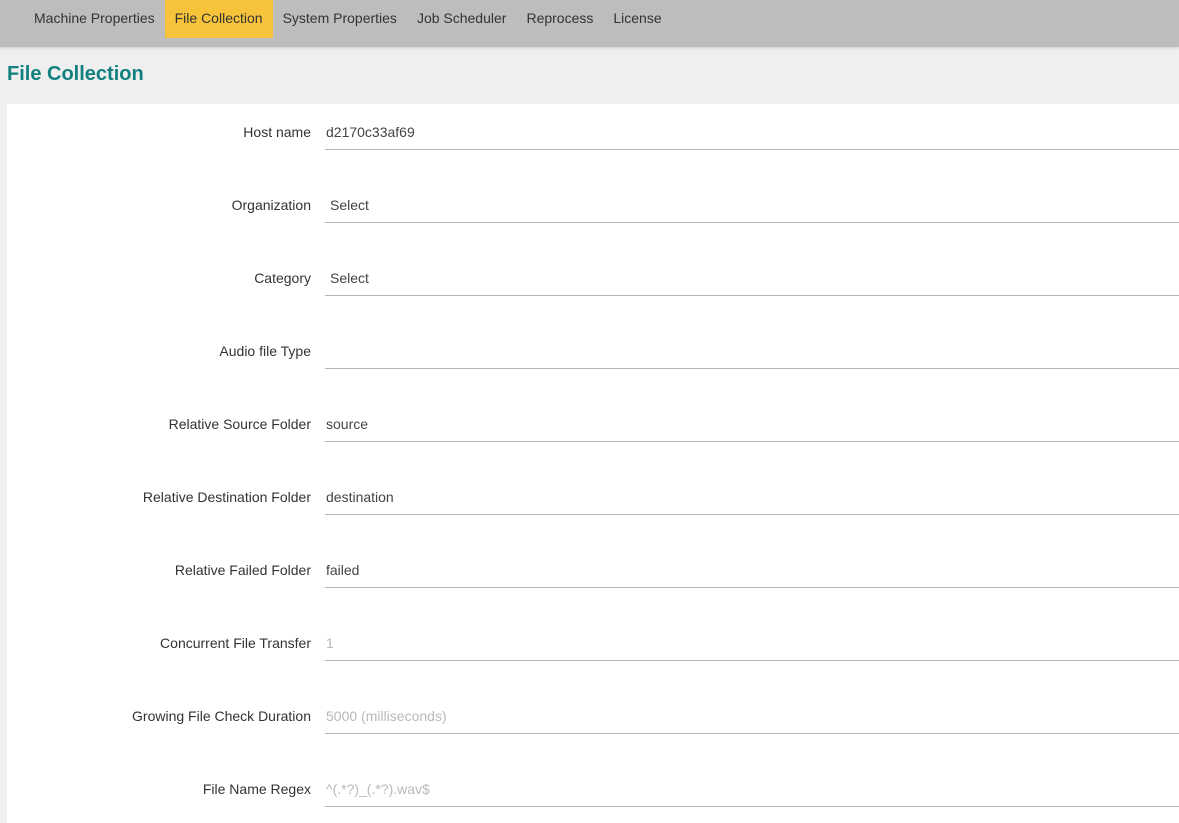  I want to click on audio-file-type-field-wrapper, so click(752, 352).